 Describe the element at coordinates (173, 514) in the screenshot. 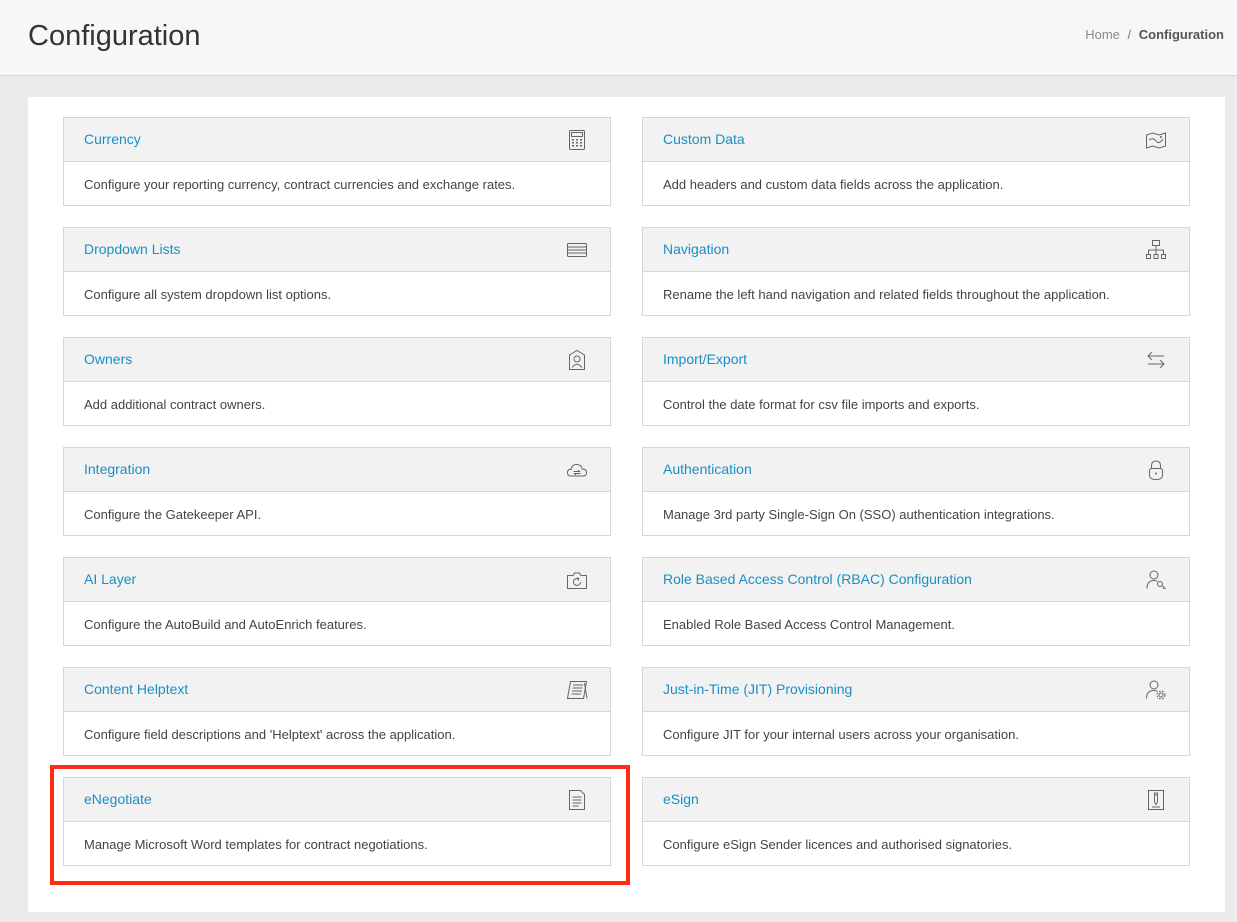

I see `card-description: Configure the Gatekeeper API.` at that location.